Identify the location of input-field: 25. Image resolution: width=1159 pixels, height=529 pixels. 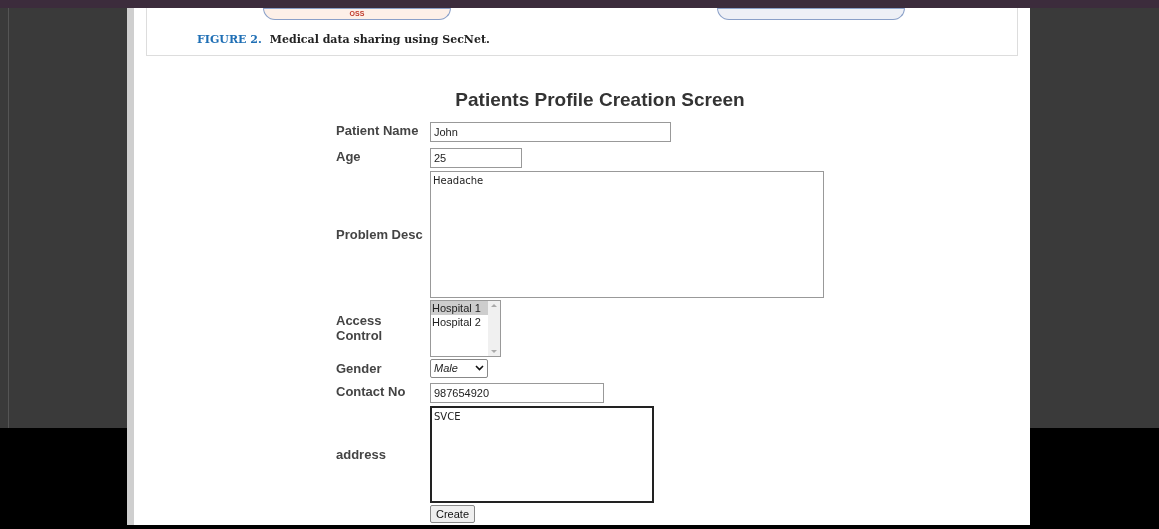
(476, 157).